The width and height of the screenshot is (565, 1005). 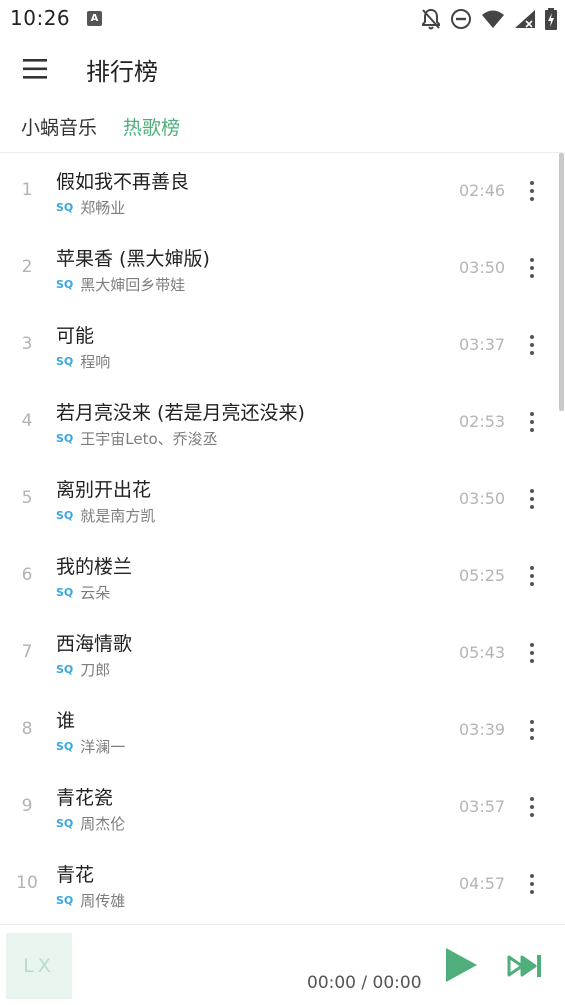 I want to click on song-title: 青花, so click(x=75, y=875).